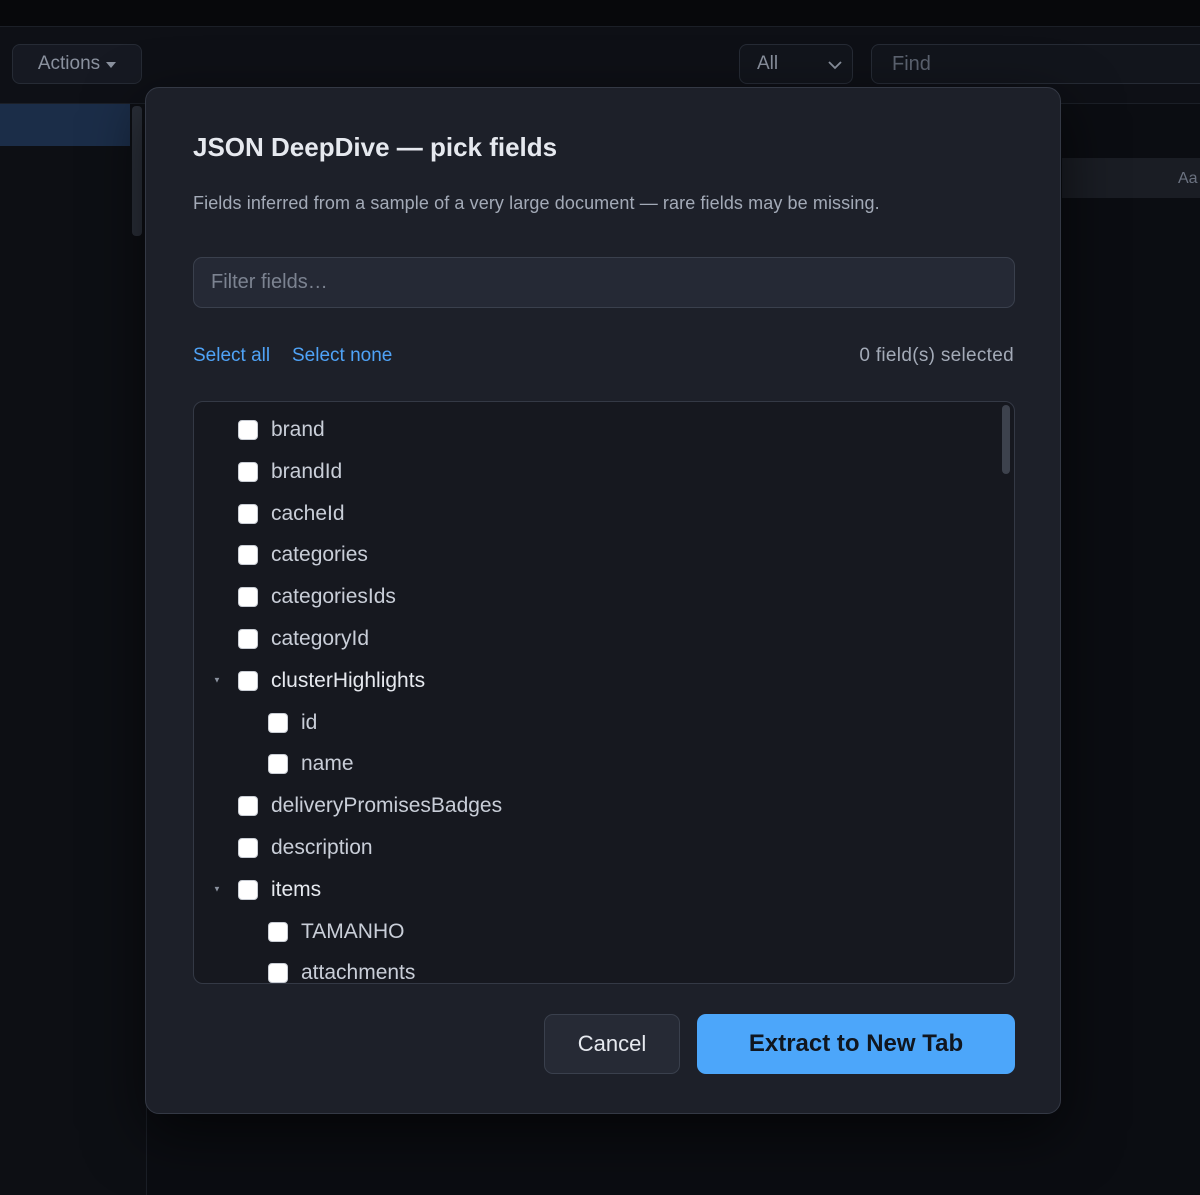 Image resolution: width=1200 pixels, height=1195 pixels. What do you see at coordinates (600, 13) in the screenshot?
I see `window-top-strip` at bounding box center [600, 13].